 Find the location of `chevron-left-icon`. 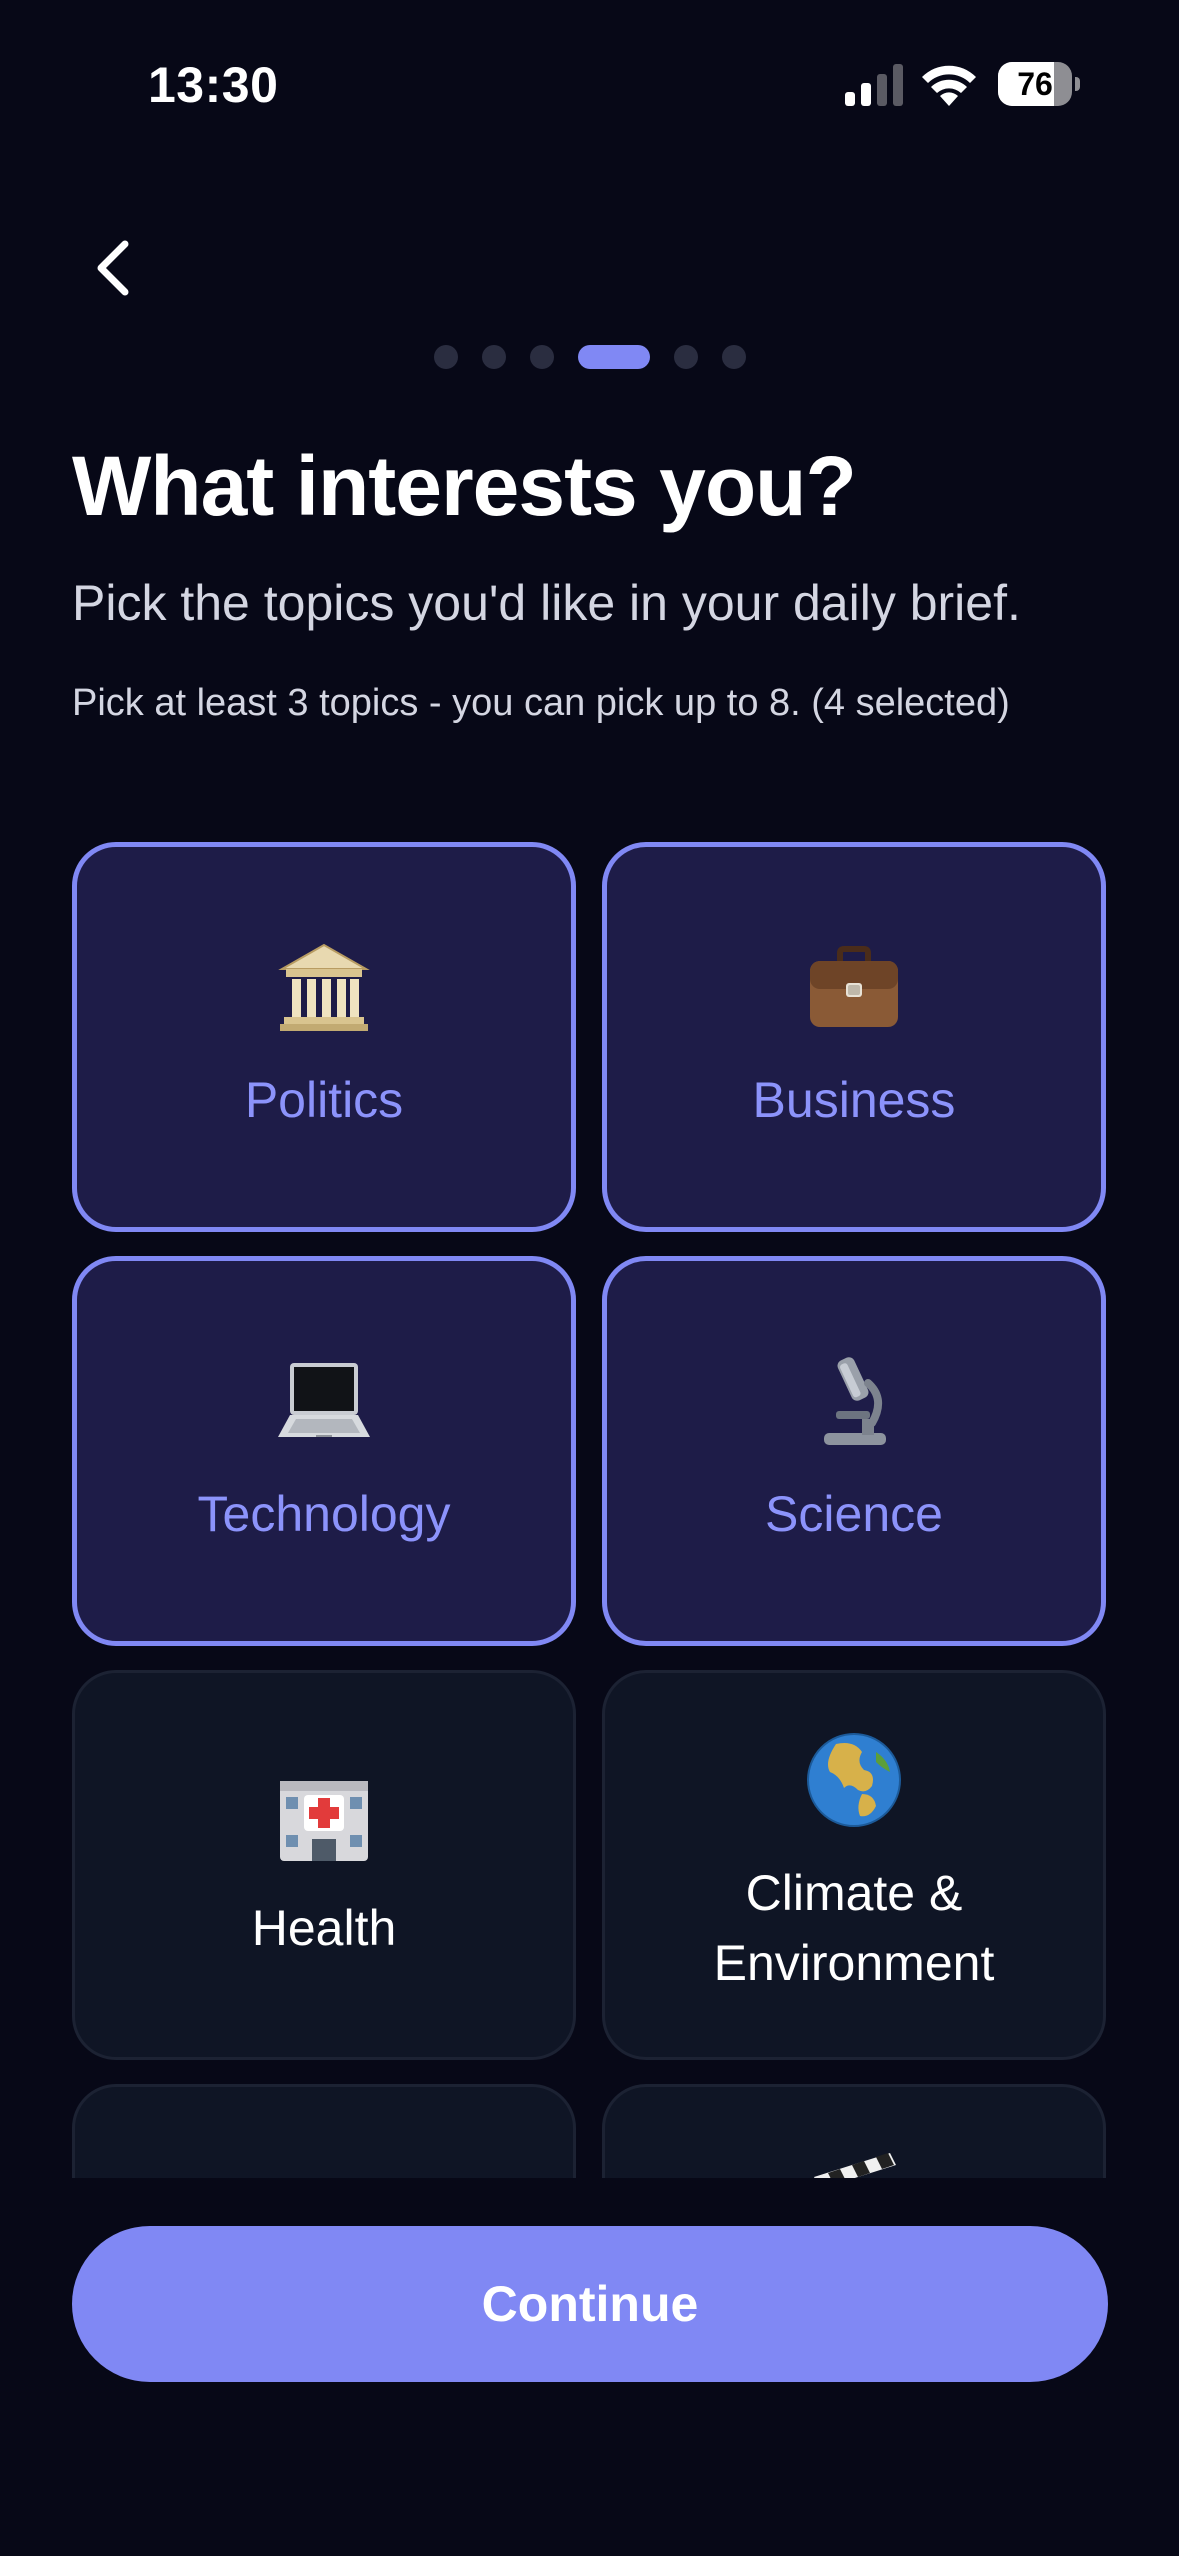

chevron-left-icon is located at coordinates (113, 268).